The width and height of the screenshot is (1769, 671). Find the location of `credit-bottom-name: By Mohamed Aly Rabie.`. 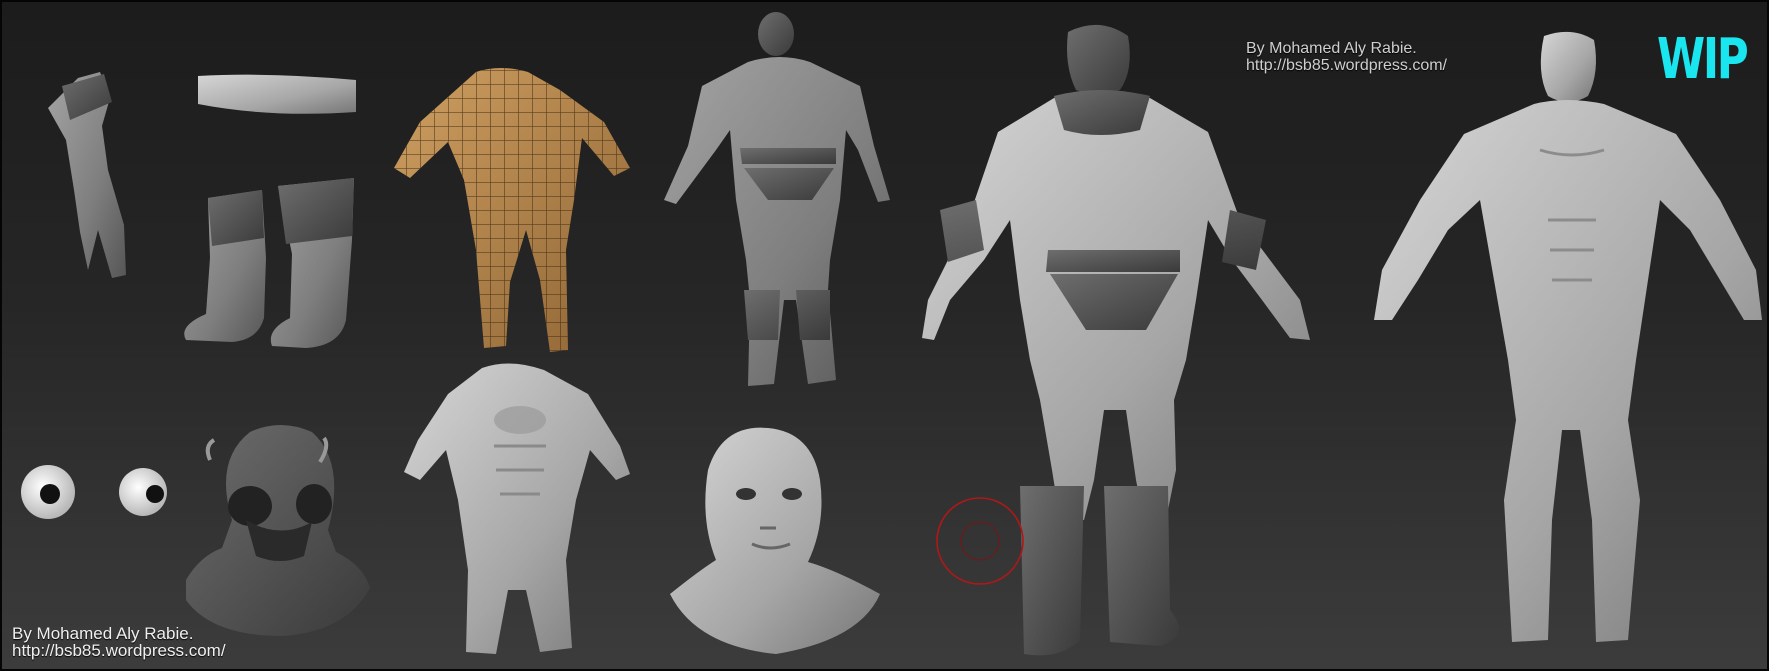

credit-bottom-name: By Mohamed Aly Rabie. is located at coordinates (103, 633).